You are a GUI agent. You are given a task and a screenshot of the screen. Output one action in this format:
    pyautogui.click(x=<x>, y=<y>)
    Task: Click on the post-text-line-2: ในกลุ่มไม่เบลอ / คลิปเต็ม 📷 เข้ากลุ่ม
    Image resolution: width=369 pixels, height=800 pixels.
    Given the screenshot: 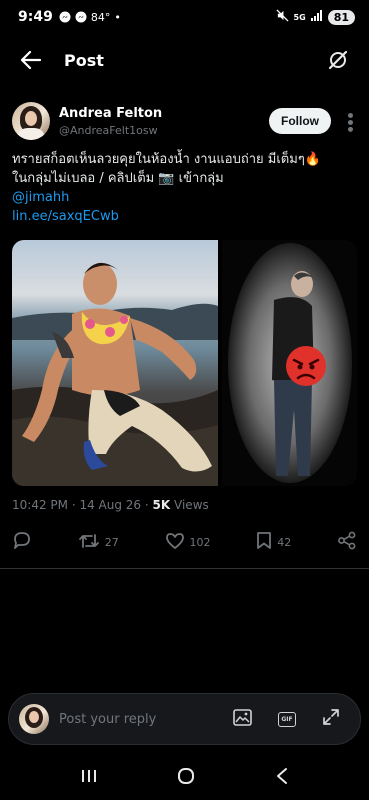 What is the action you would take?
    pyautogui.click(x=118, y=178)
    